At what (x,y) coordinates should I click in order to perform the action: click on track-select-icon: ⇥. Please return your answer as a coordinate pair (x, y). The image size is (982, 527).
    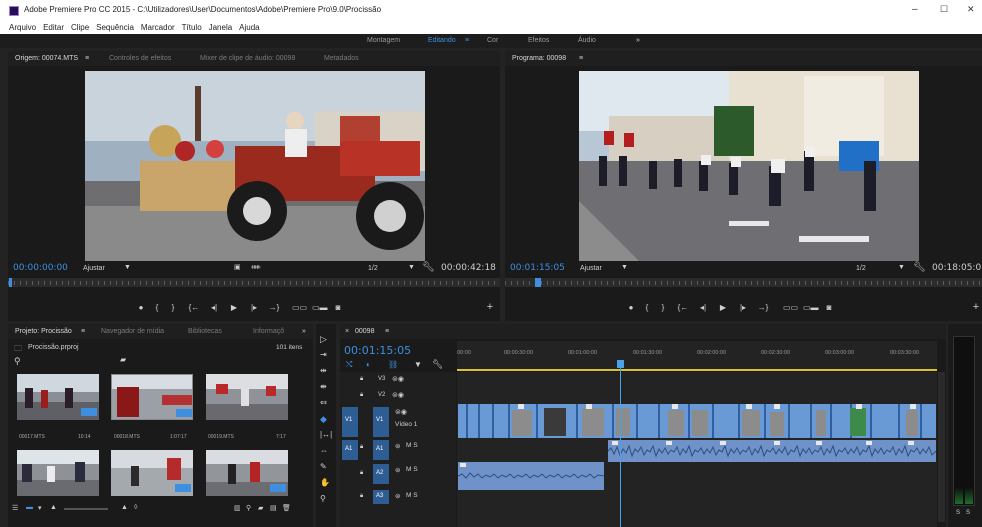
    Looking at the image, I should click on (323, 354).